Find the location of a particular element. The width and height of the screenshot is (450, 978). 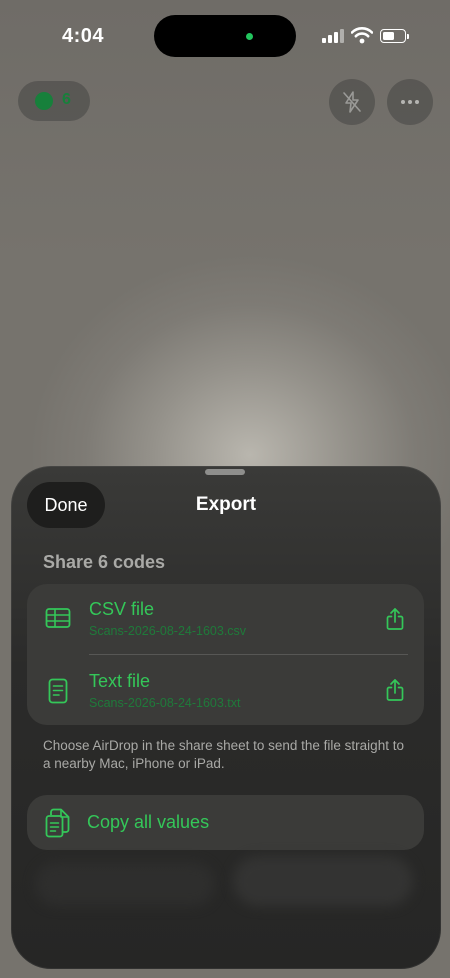

scan-status-dot is located at coordinates (44, 101).